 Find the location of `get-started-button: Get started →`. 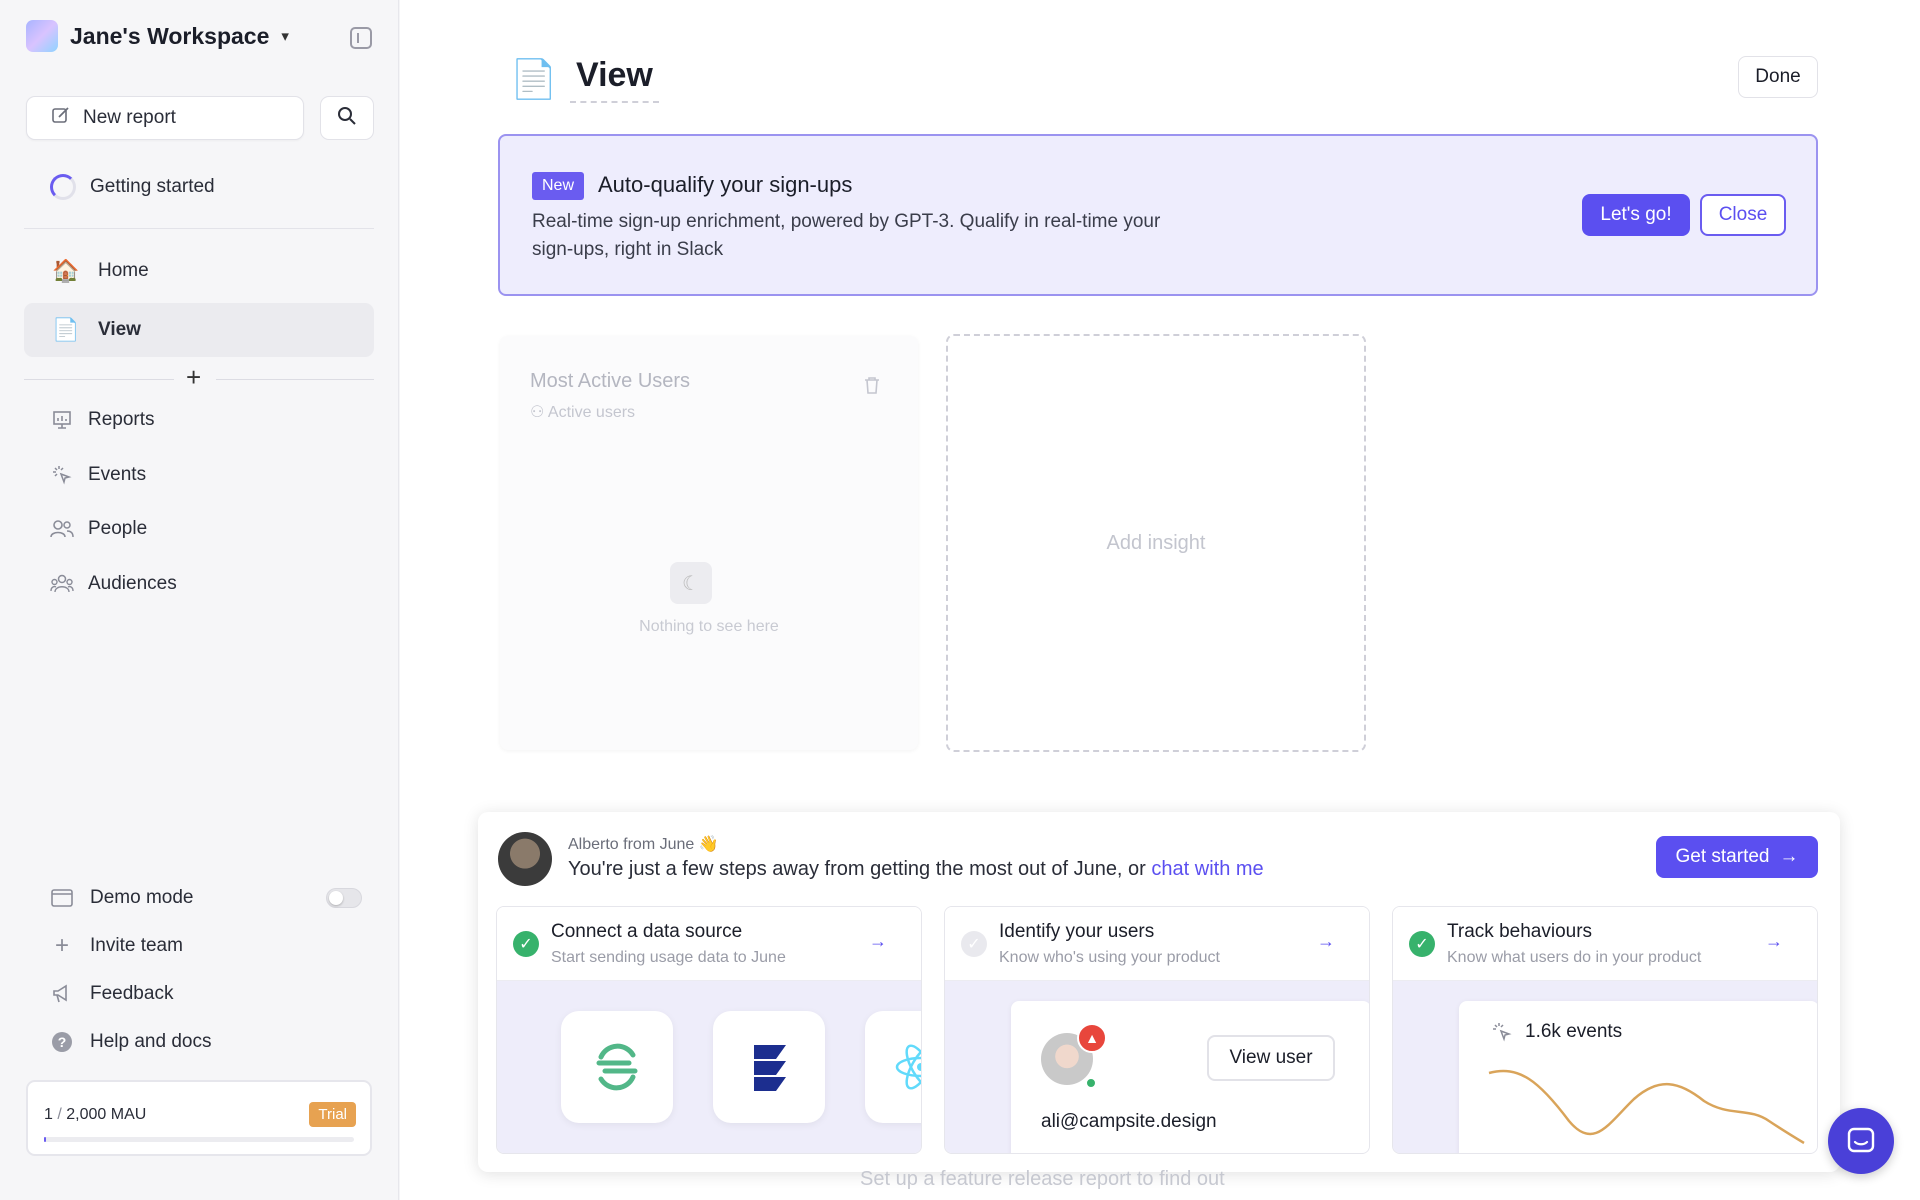

get-started-button: Get started → is located at coordinates (1737, 857).